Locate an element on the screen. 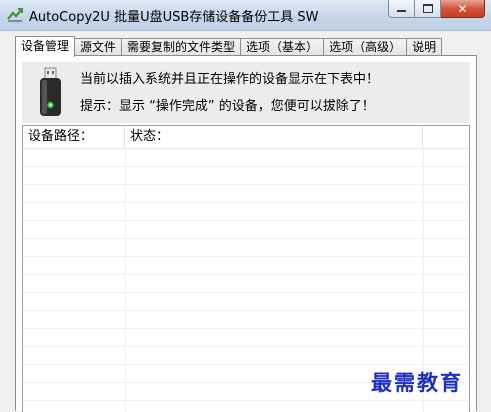 Image resolution: width=491 pixels, height=412 pixels. close-icon: ✕ is located at coordinates (462, 8).